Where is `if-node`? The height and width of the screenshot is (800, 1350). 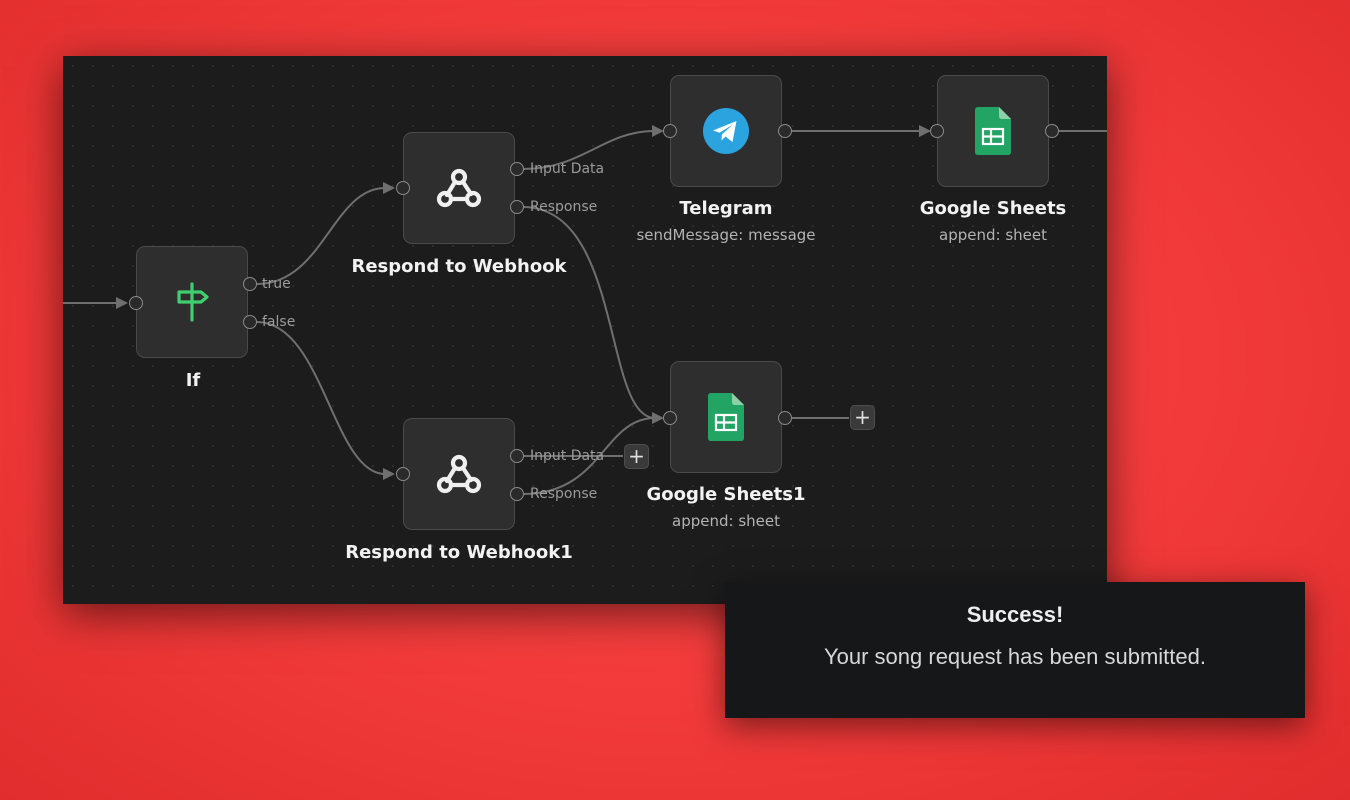
if-node is located at coordinates (192, 302).